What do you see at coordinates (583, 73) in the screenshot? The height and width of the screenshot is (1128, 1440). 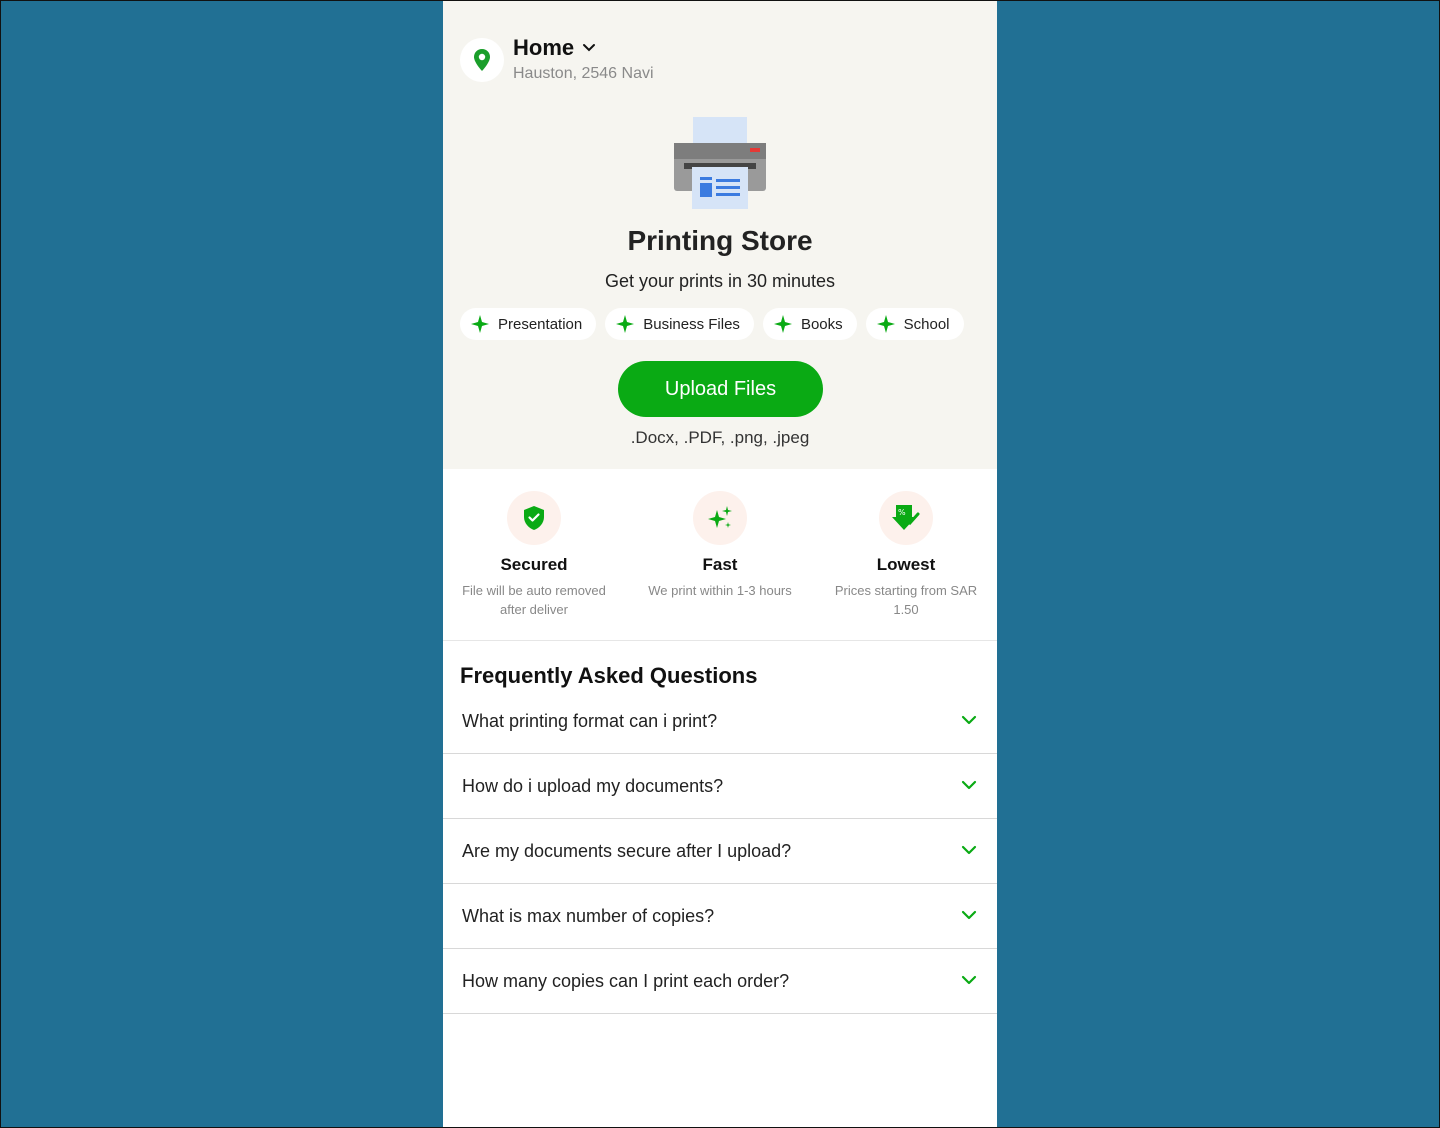 I see `location-address: Hauston, 2546 Navi` at bounding box center [583, 73].